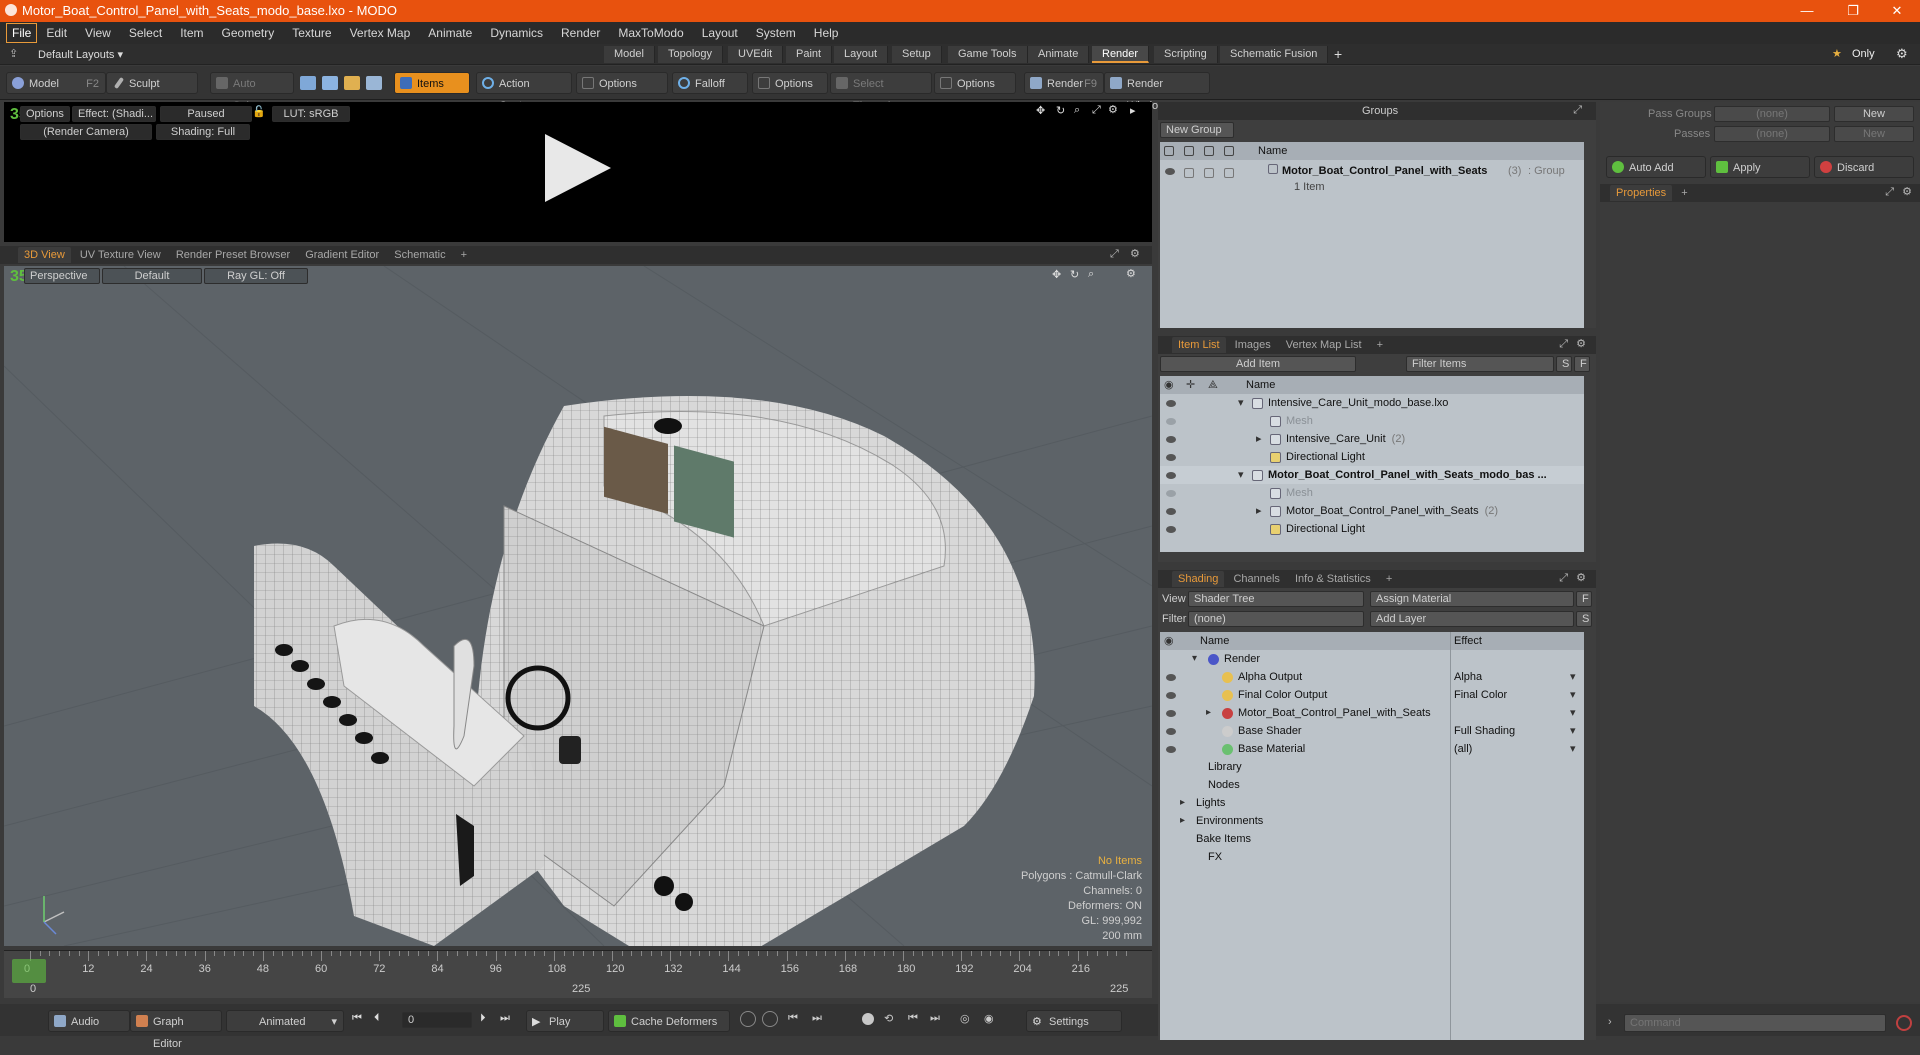  What do you see at coordinates (176, 1030) in the screenshot?
I see `graph-editor-button: Graph Editor` at bounding box center [176, 1030].